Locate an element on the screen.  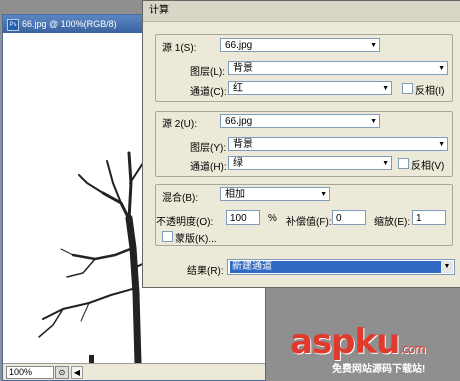
result-value: 新建通道 is located at coordinates (336, 267).